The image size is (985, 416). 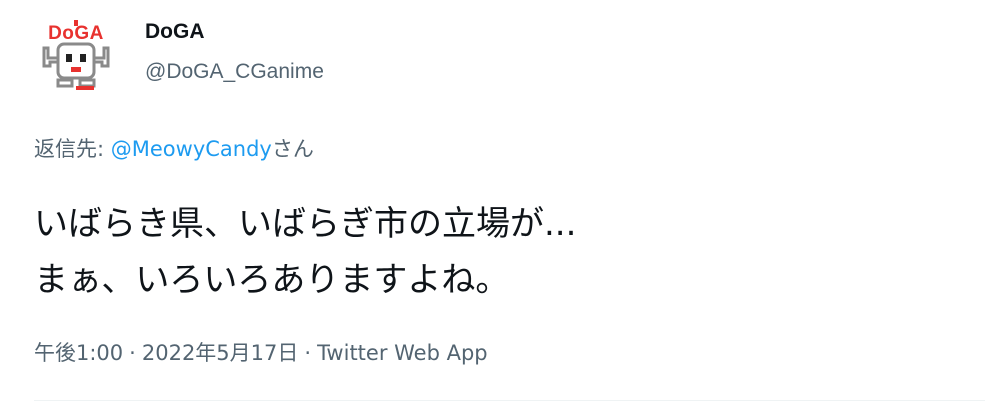 What do you see at coordinates (509, 400) in the screenshot?
I see `divider` at bounding box center [509, 400].